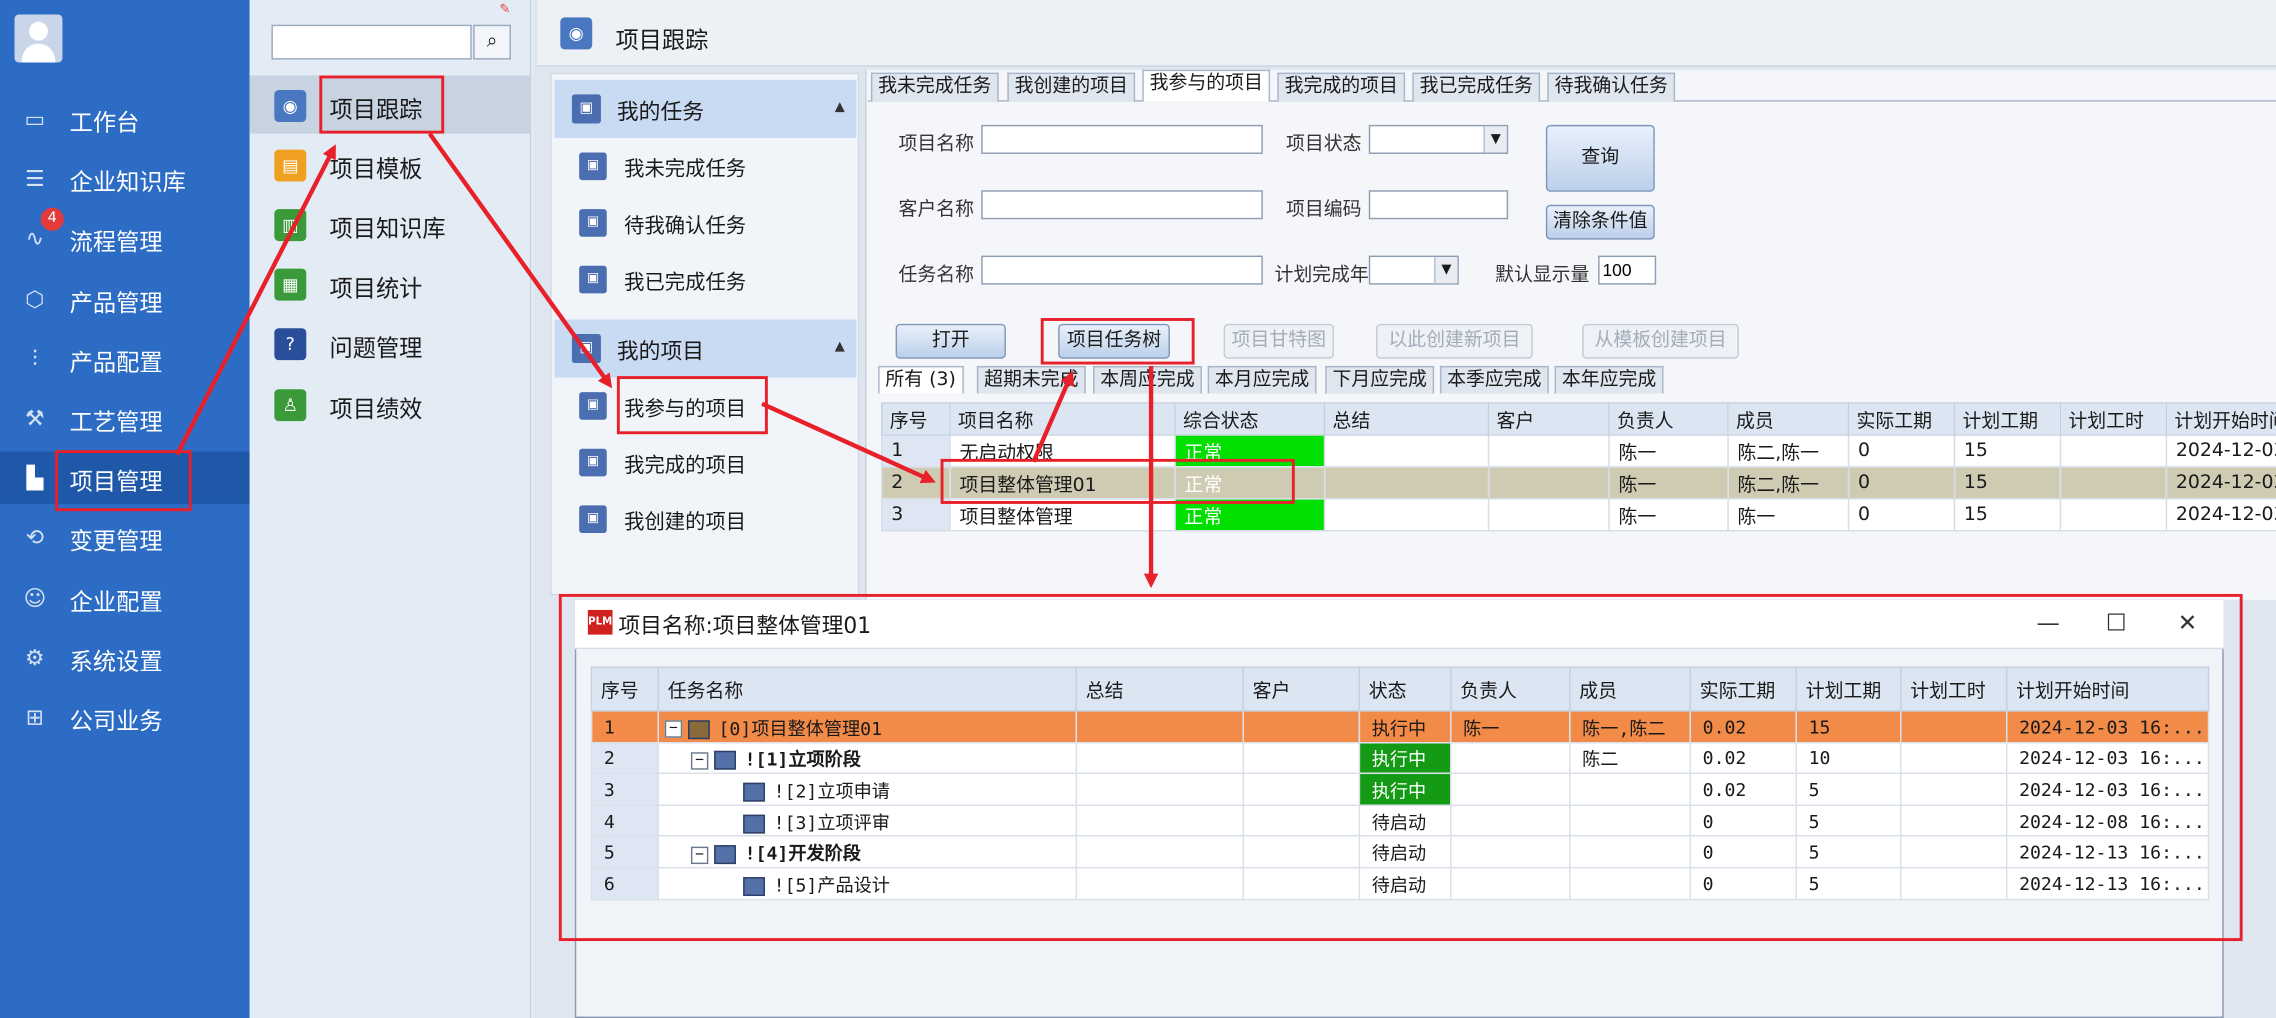 This screenshot has width=2276, height=1018. What do you see at coordinates (1406, 419) in the screenshot?
I see `column-header: 总结` at bounding box center [1406, 419].